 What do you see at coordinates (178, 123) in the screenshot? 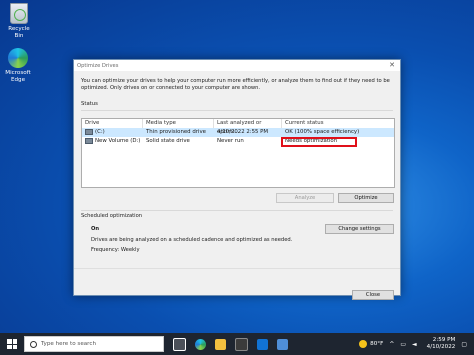
I see `column-media-type: Media type` at bounding box center [178, 123].